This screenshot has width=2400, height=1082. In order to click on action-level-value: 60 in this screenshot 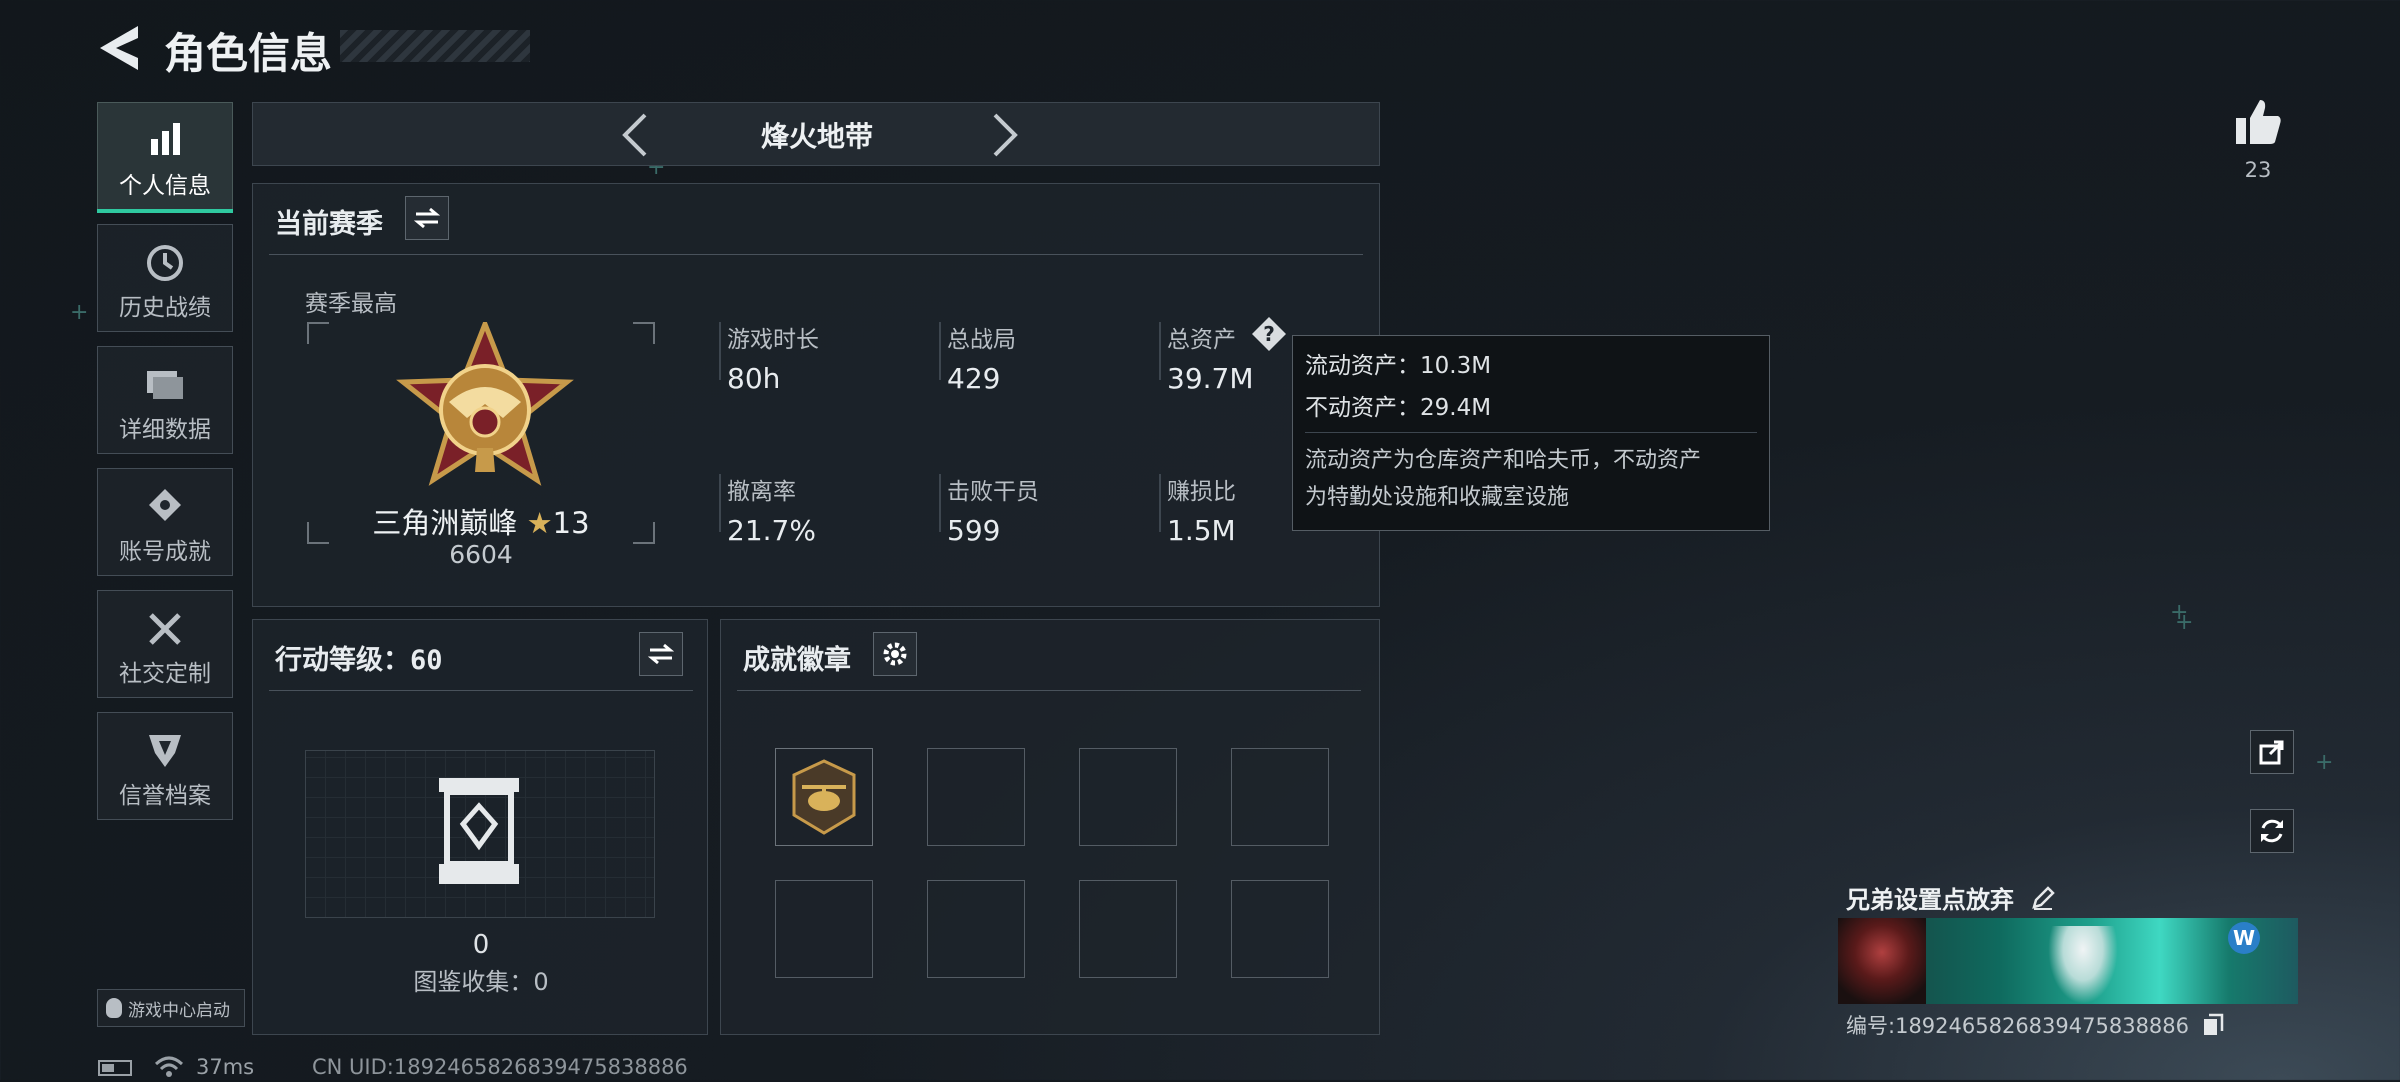, I will do `click(426, 660)`.